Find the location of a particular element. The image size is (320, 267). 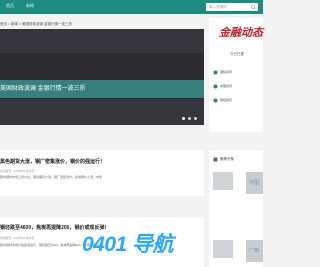

article-title: 钢坯跌至4600，焦炭再提降200，钢价或现反弹！ is located at coordinates (54, 228).